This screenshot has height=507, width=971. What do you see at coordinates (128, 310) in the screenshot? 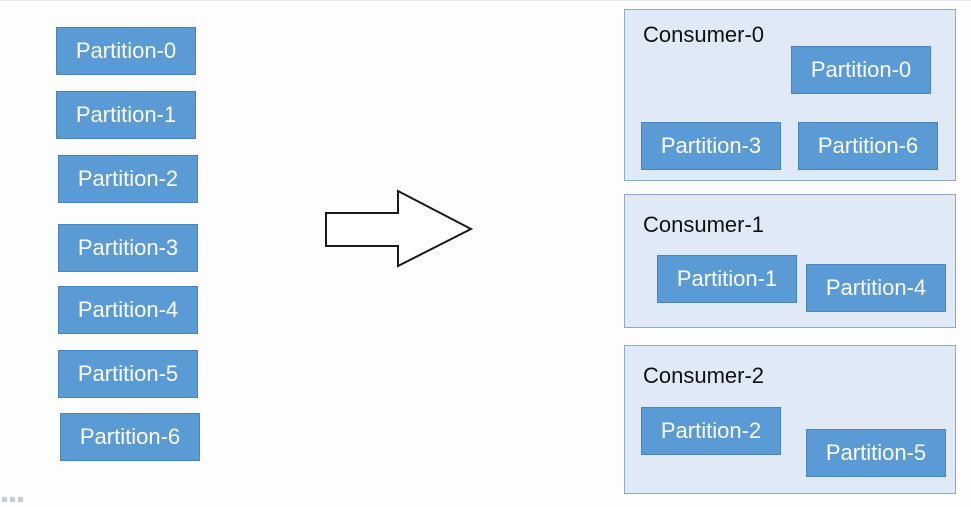
I see `source-partition: Partition-4` at bounding box center [128, 310].